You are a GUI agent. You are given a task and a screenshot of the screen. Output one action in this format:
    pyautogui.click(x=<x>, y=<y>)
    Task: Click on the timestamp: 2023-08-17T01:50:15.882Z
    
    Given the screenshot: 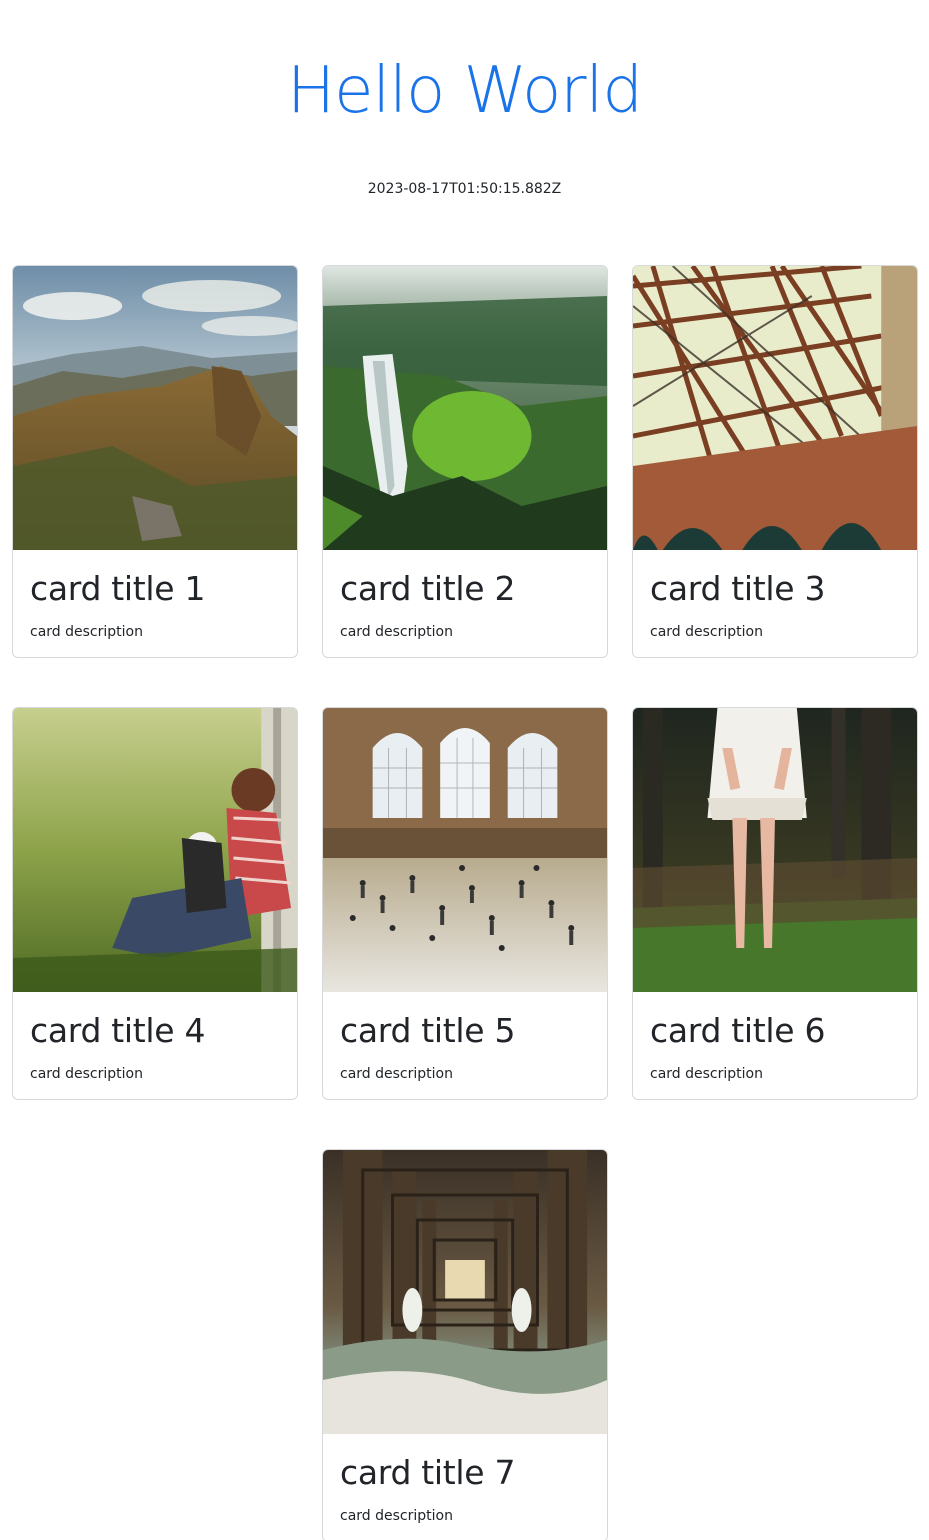 What is the action you would take?
    pyautogui.click(x=464, y=189)
    